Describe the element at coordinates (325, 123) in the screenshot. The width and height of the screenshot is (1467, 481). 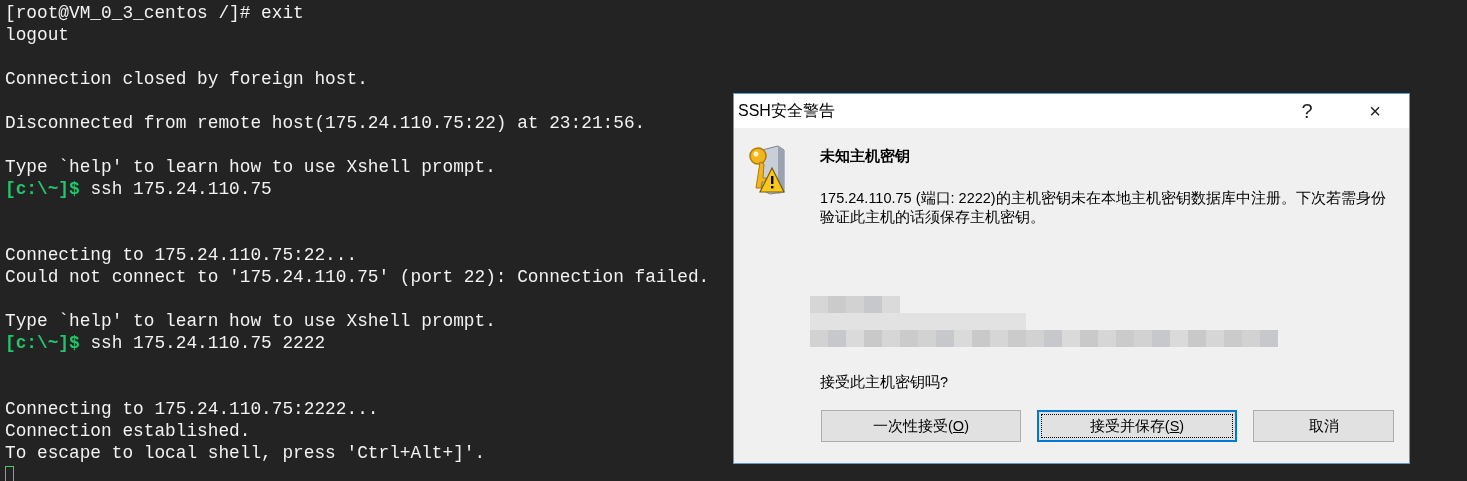
I see `terminal-line: Disconnected from remote host(175.24.110.75:22) at 23:21:56.` at that location.